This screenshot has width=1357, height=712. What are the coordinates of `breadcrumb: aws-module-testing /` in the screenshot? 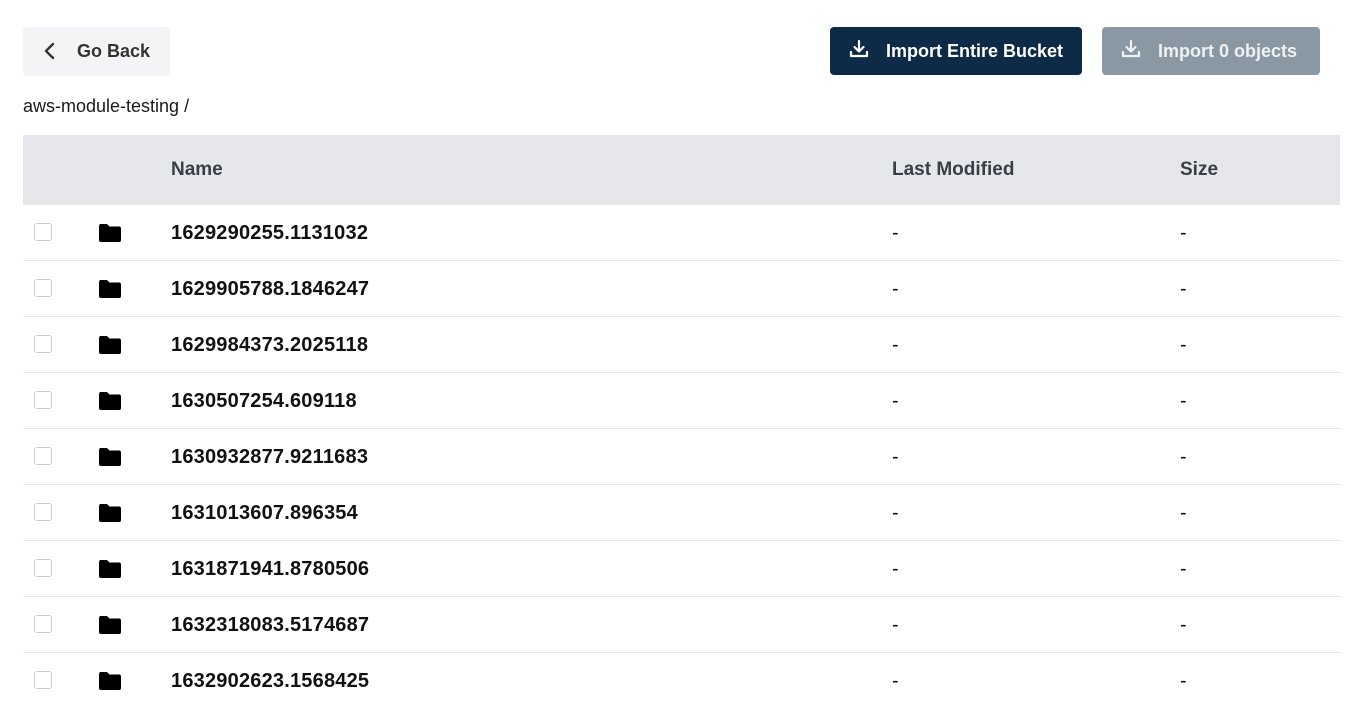 It's located at (106, 106).